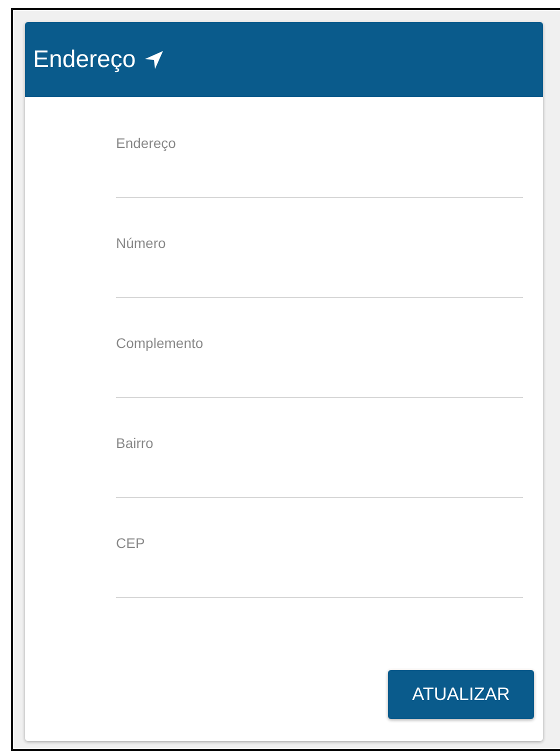  Describe the element at coordinates (319, 248) in the screenshot. I see `input-field: Número` at that location.